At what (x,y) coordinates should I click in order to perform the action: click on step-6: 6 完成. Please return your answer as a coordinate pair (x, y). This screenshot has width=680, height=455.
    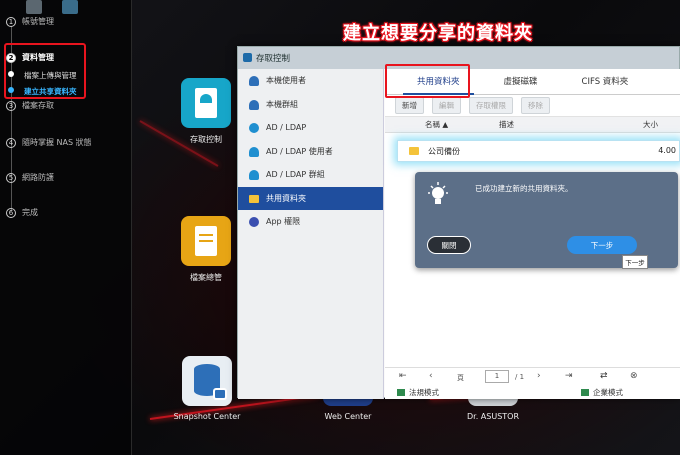
    Looking at the image, I should click on (22, 212).